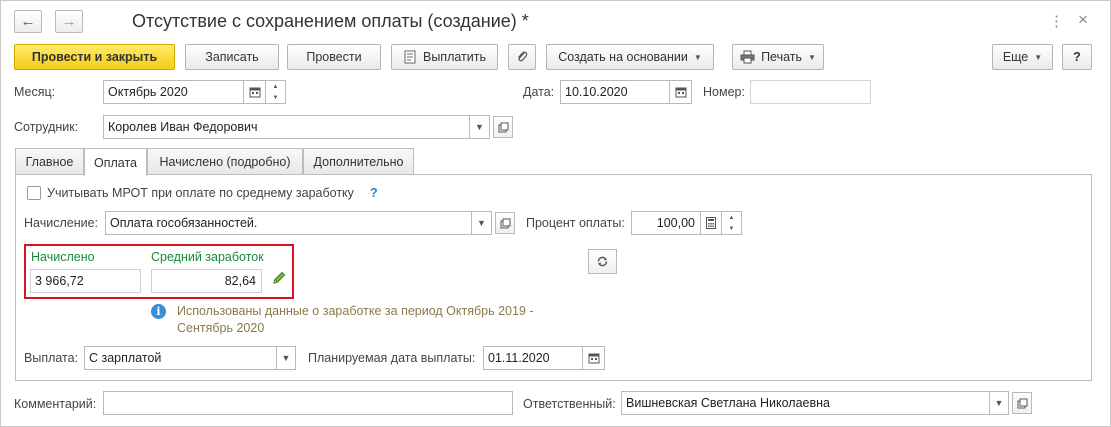  I want to click on payout-dropdown-button: ▼, so click(286, 358).